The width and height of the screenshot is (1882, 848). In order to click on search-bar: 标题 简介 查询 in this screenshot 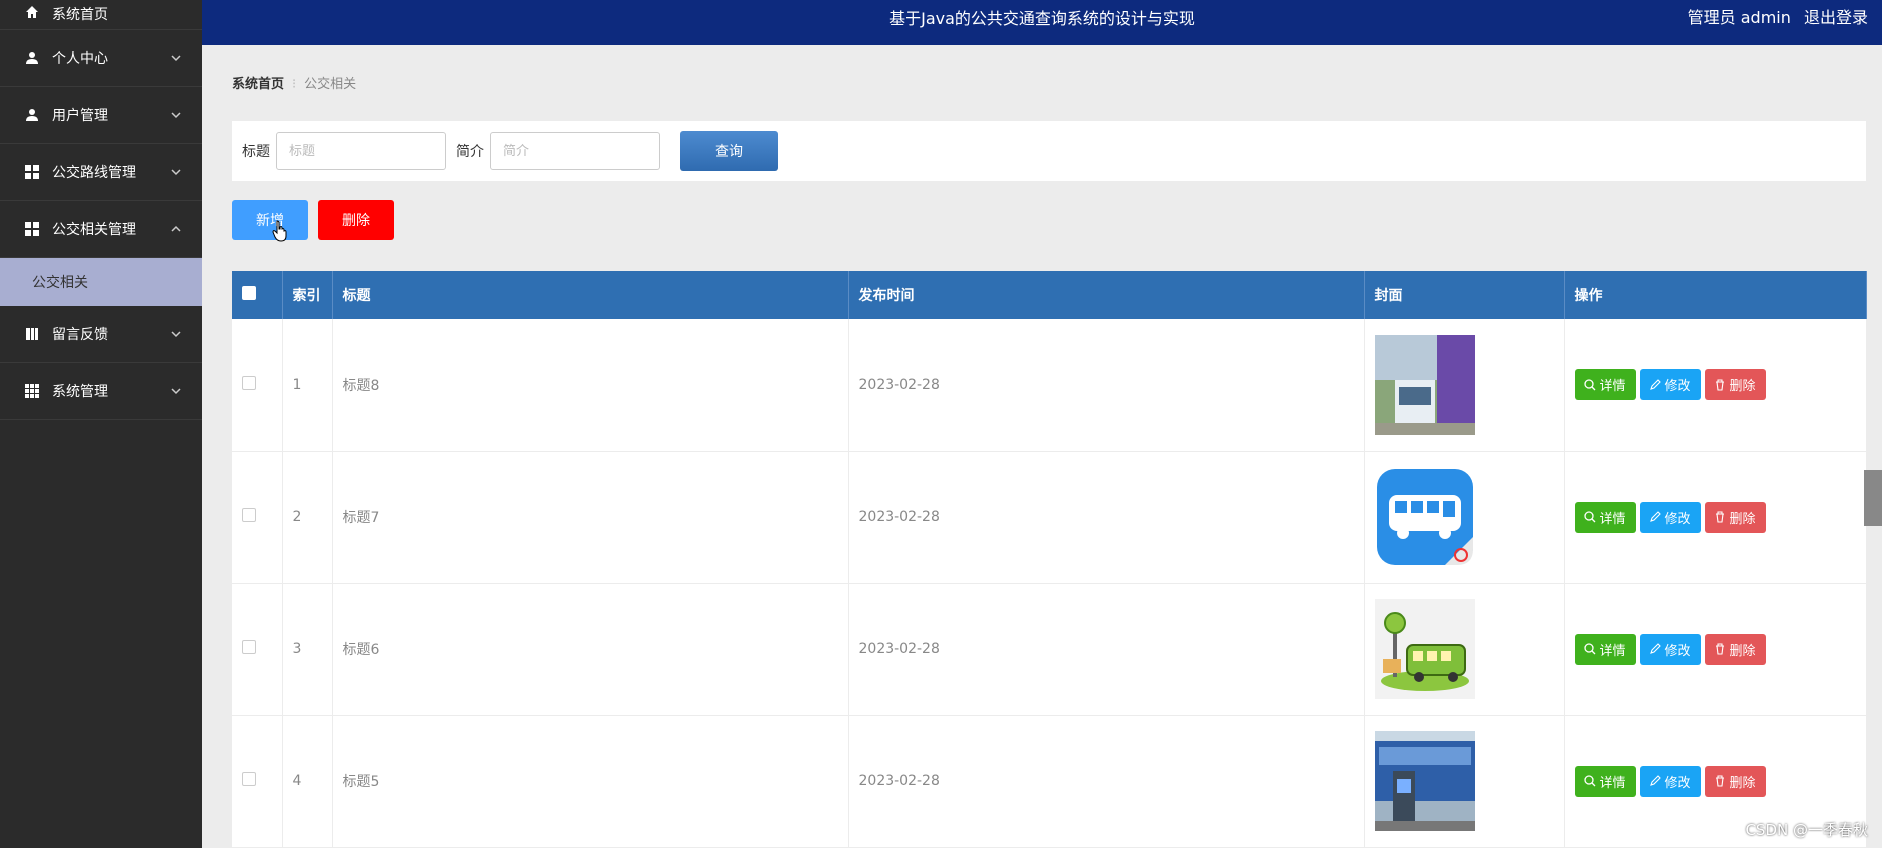, I will do `click(1049, 151)`.